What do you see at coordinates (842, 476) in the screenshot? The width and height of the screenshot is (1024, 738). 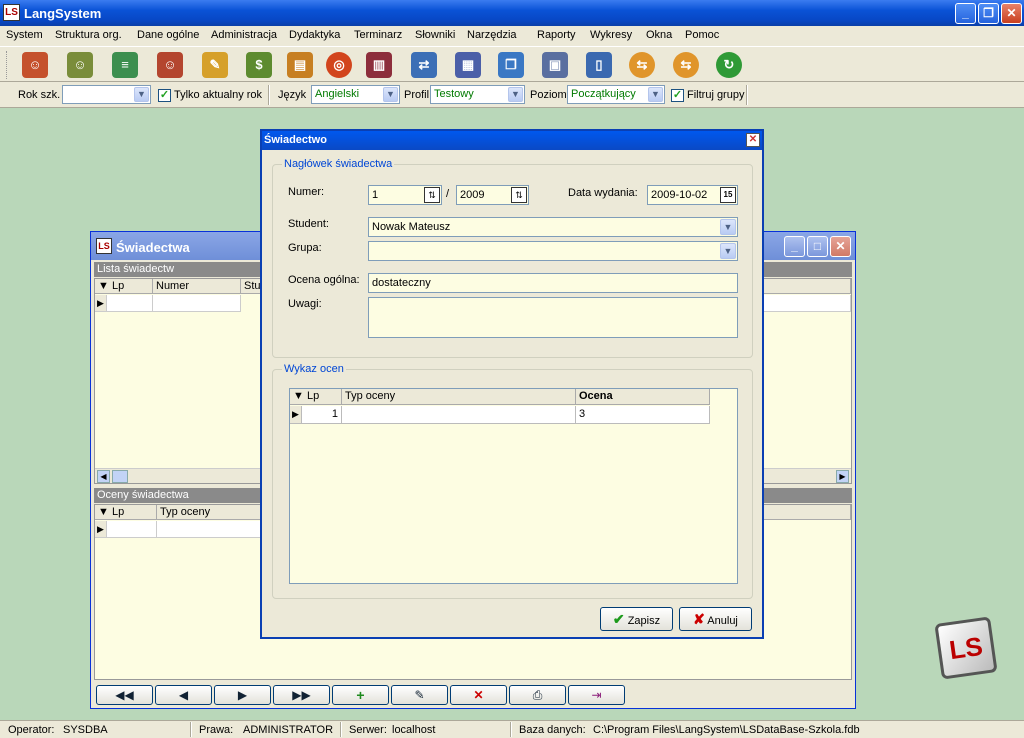 I see `scroll-right-icon: ▶` at bounding box center [842, 476].